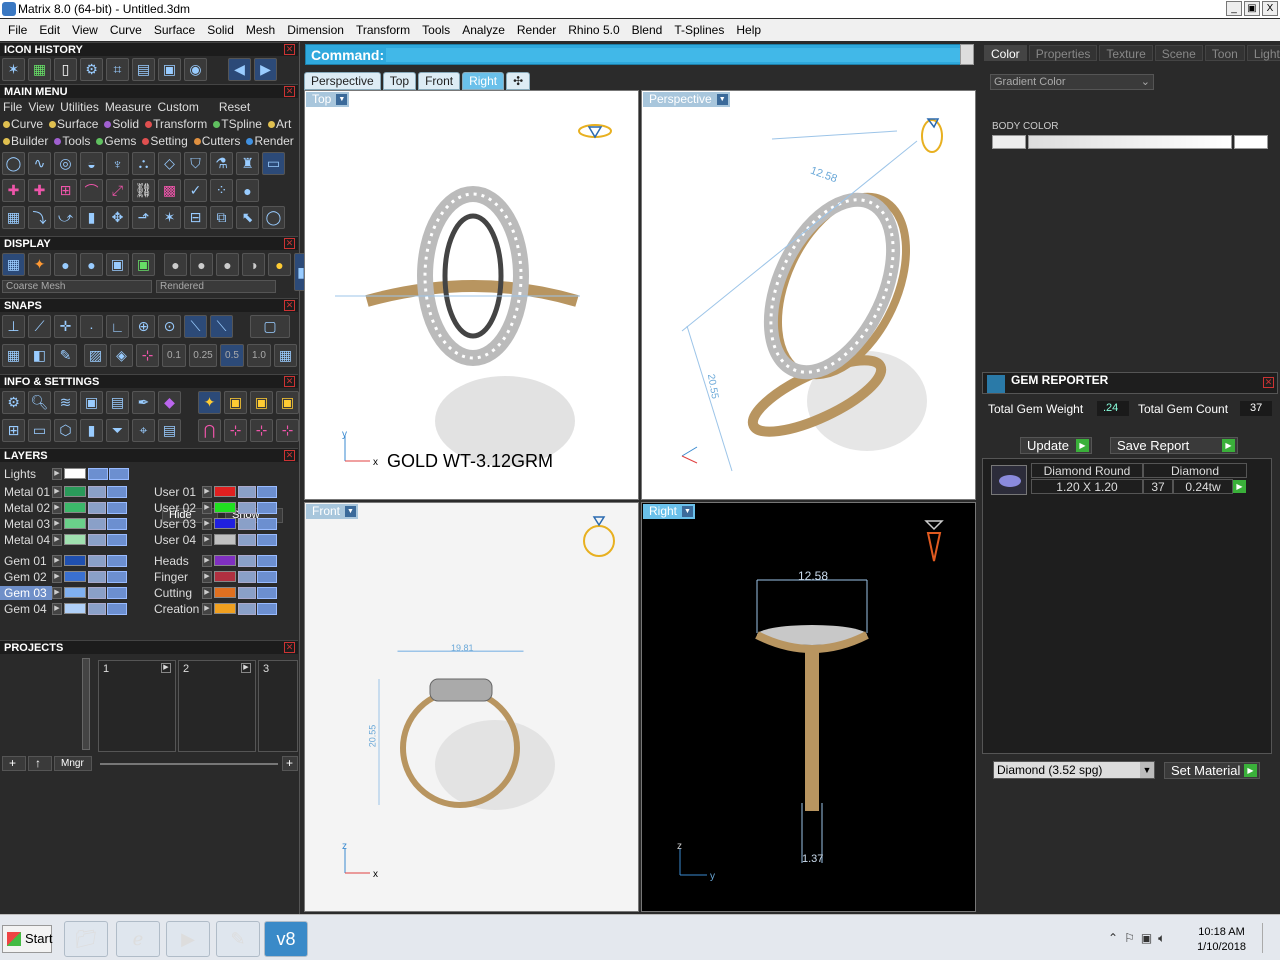  What do you see at coordinates (65, 402) in the screenshot?
I see `layer-stack-icon: ≋` at bounding box center [65, 402].